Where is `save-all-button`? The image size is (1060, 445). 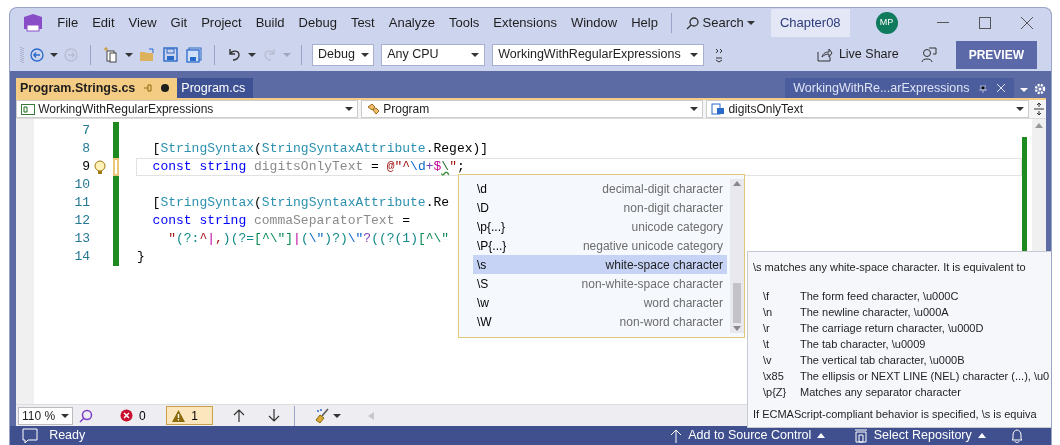 save-all-button is located at coordinates (194, 54).